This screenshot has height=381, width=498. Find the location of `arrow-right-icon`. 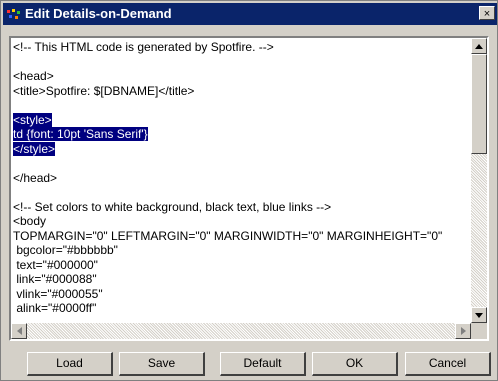

arrow-right-icon is located at coordinates (463, 331).